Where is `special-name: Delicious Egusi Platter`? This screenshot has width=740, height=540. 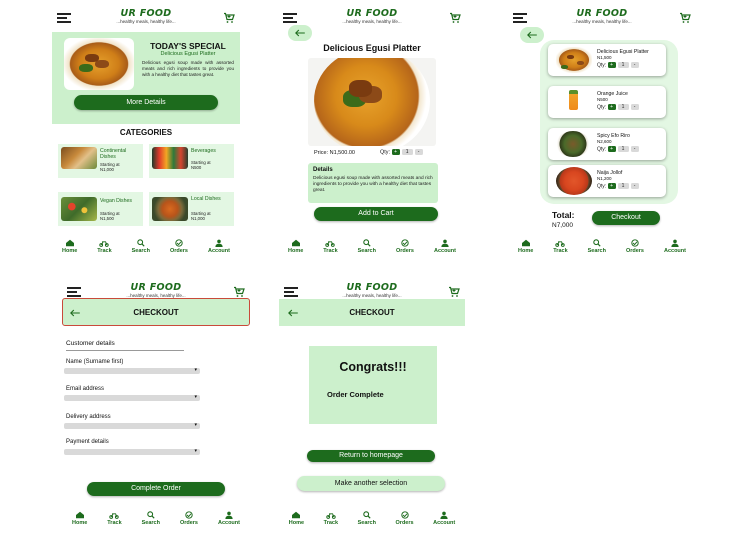 special-name: Delicious Egusi Platter is located at coordinates (188, 54).